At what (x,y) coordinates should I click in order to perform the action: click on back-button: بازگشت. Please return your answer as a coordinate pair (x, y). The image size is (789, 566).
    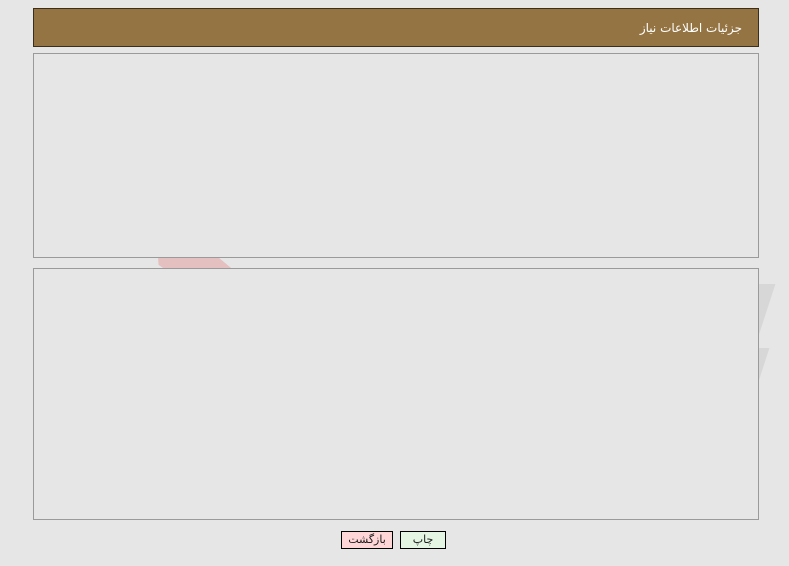
    Looking at the image, I should click on (367, 540).